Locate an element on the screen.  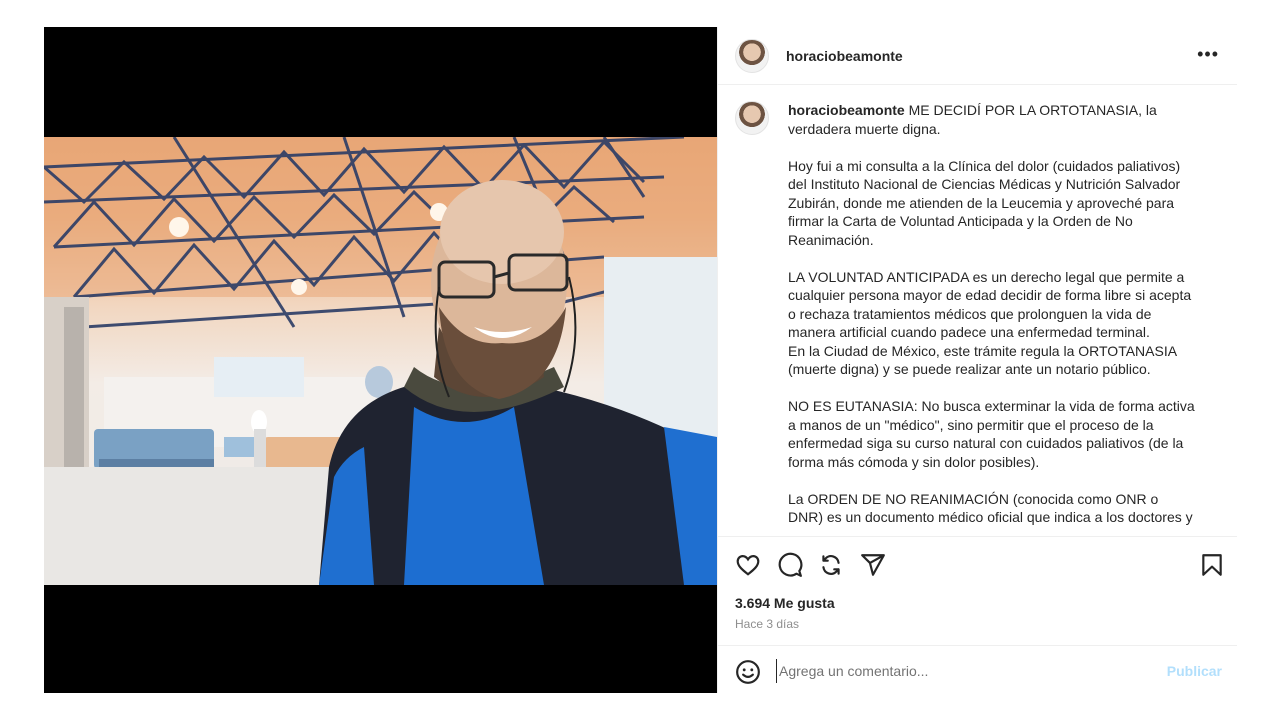
heart-icon is located at coordinates (748, 565).